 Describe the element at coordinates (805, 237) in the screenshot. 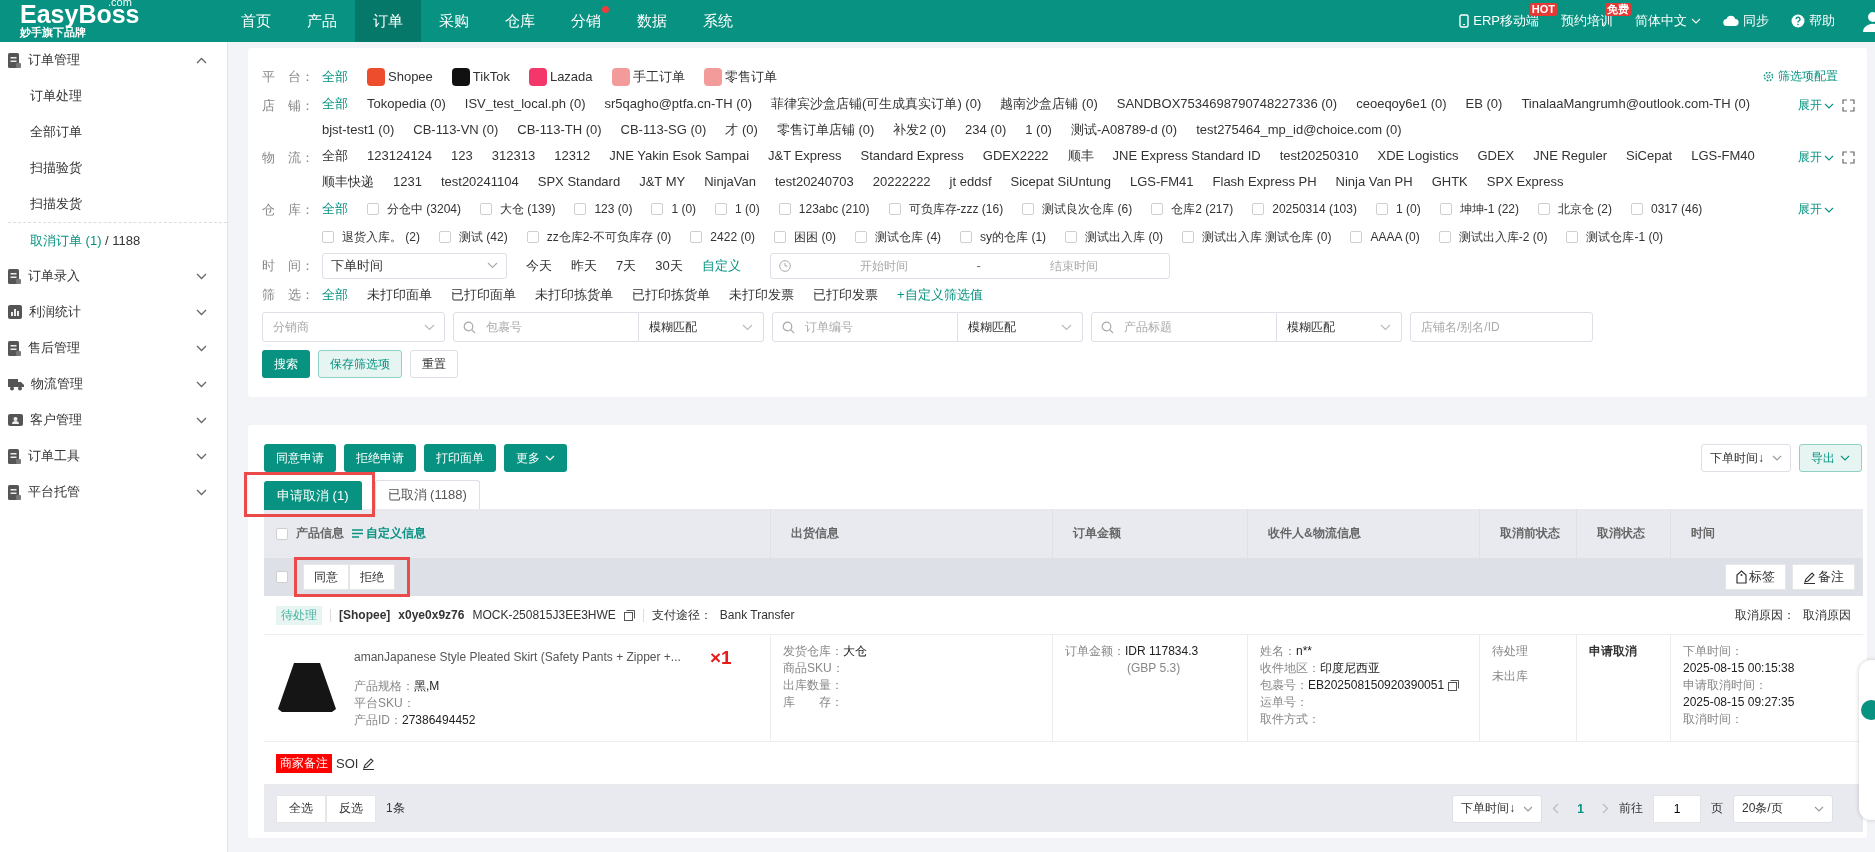

I see `warehouse-option: 困困 (0)` at that location.